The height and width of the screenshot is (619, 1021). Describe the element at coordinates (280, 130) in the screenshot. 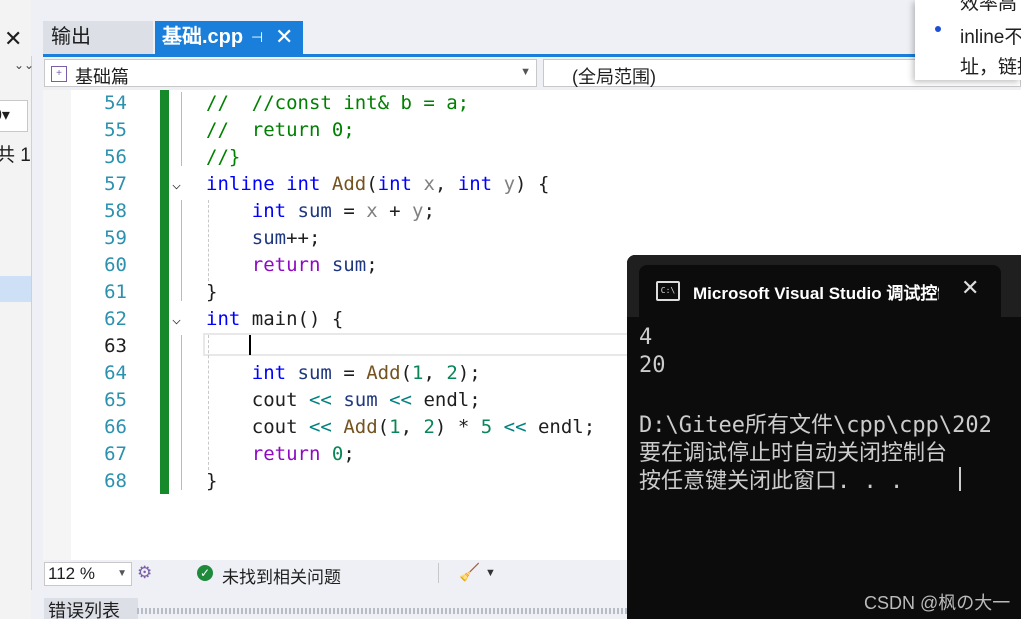

I see `code-line: // return 0;` at that location.